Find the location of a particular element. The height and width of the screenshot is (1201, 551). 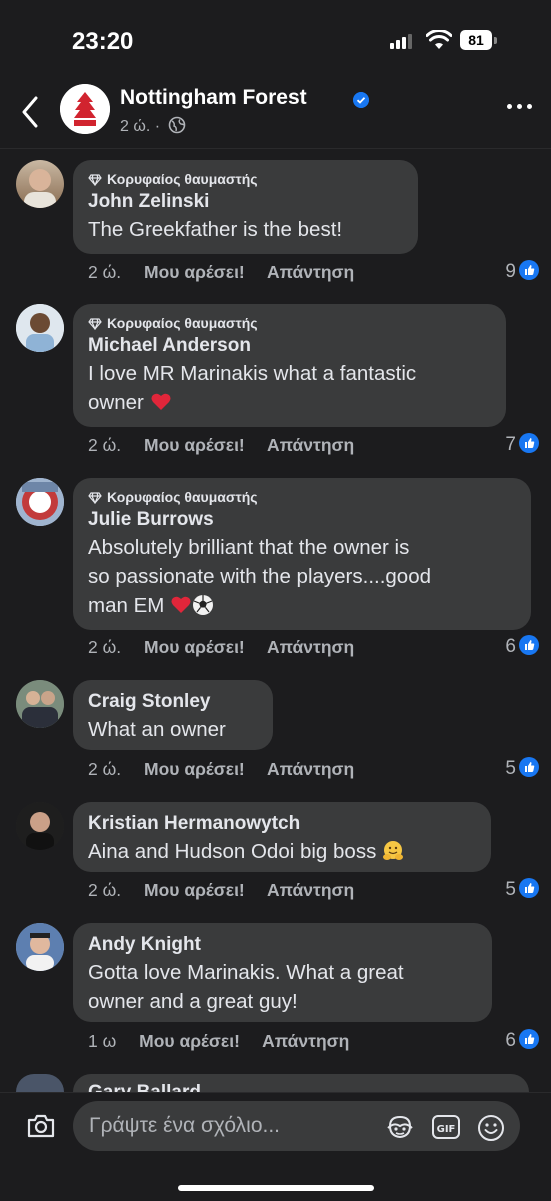

page-avatar is located at coordinates (85, 109).